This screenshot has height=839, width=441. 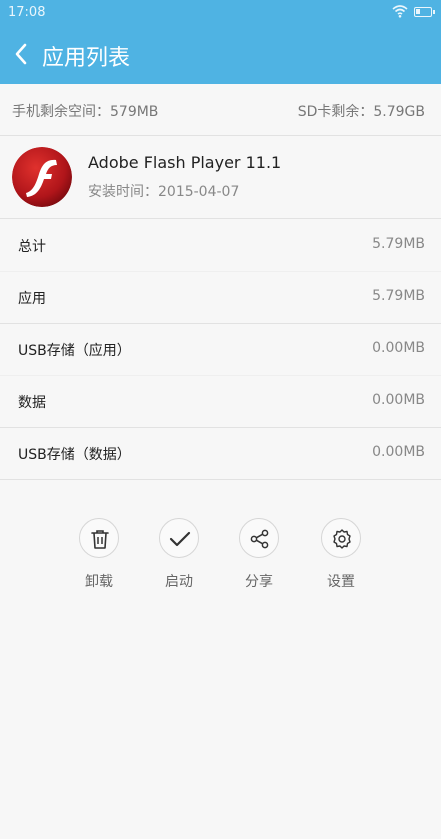 What do you see at coordinates (179, 582) in the screenshot?
I see `launch-label: 启动` at bounding box center [179, 582].